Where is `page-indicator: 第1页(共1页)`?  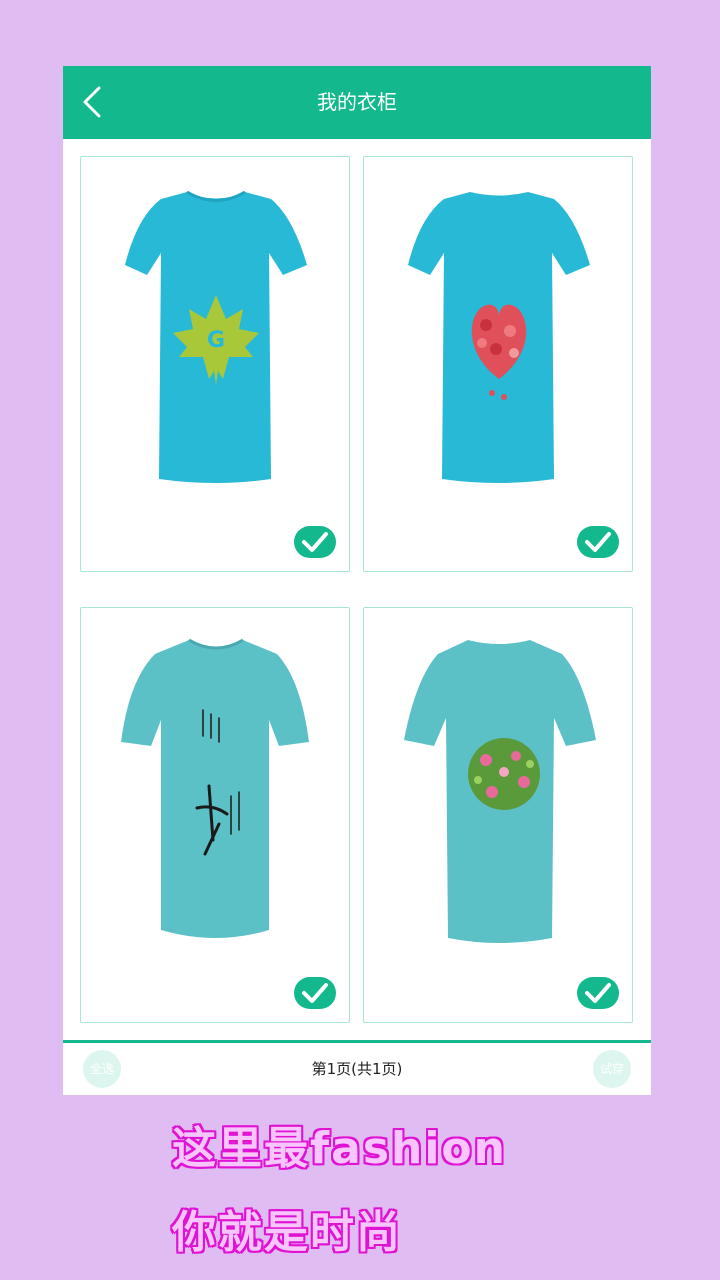
page-indicator: 第1页(共1页) is located at coordinates (357, 1069).